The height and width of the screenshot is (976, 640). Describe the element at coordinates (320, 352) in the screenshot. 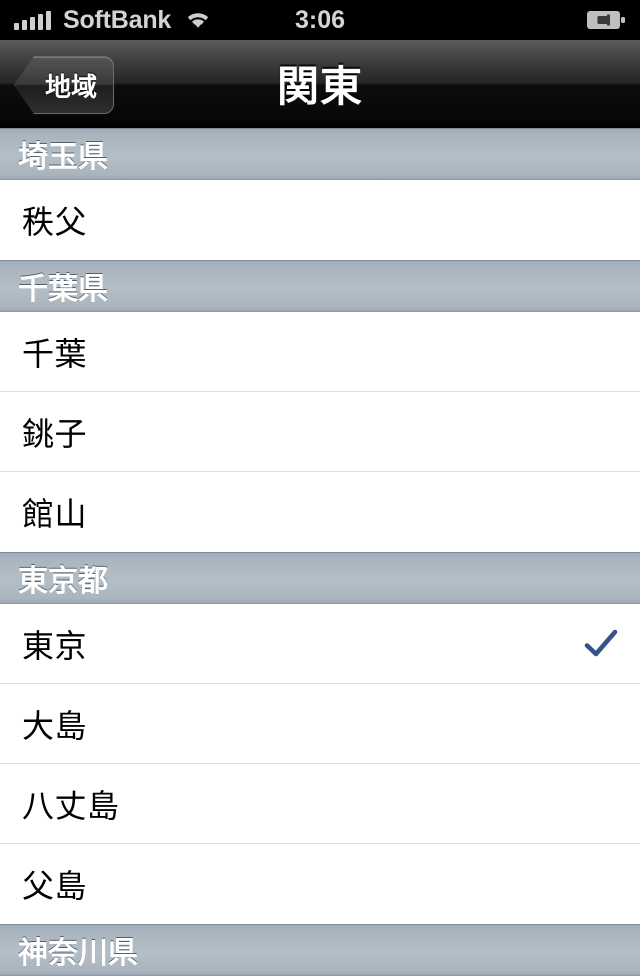

I see `list-item: 千葉` at that location.